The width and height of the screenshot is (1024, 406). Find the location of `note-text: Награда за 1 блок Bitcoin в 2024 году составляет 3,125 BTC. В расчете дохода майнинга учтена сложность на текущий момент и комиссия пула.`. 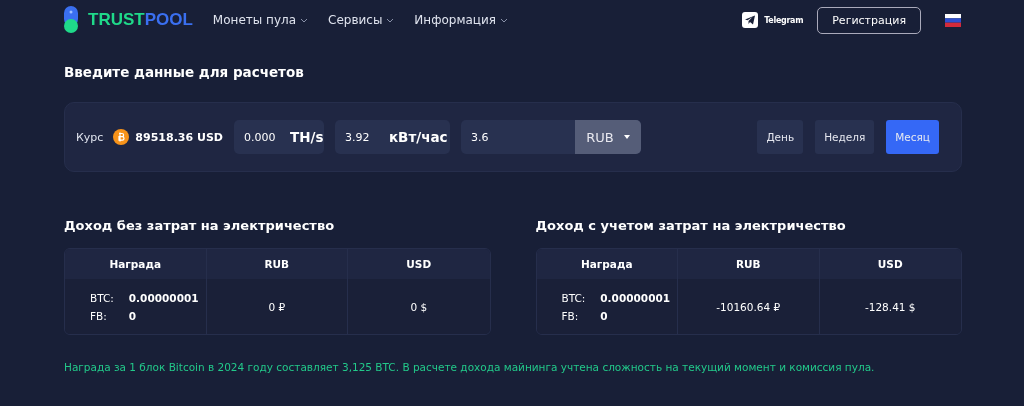

note-text: Награда за 1 блок Bitcoin в 2024 году составляет 3,125 BTC. В расчете дохода майнинга учтена сложность на текущий момент и комиссия пула. is located at coordinates (470, 367).